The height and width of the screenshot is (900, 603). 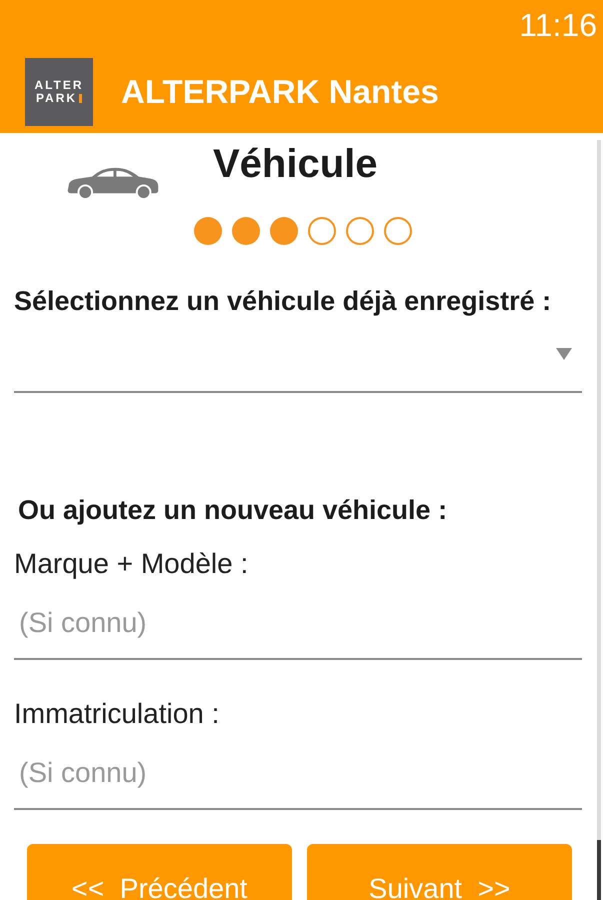 What do you see at coordinates (295, 164) in the screenshot?
I see `page-title: Véhicule` at bounding box center [295, 164].